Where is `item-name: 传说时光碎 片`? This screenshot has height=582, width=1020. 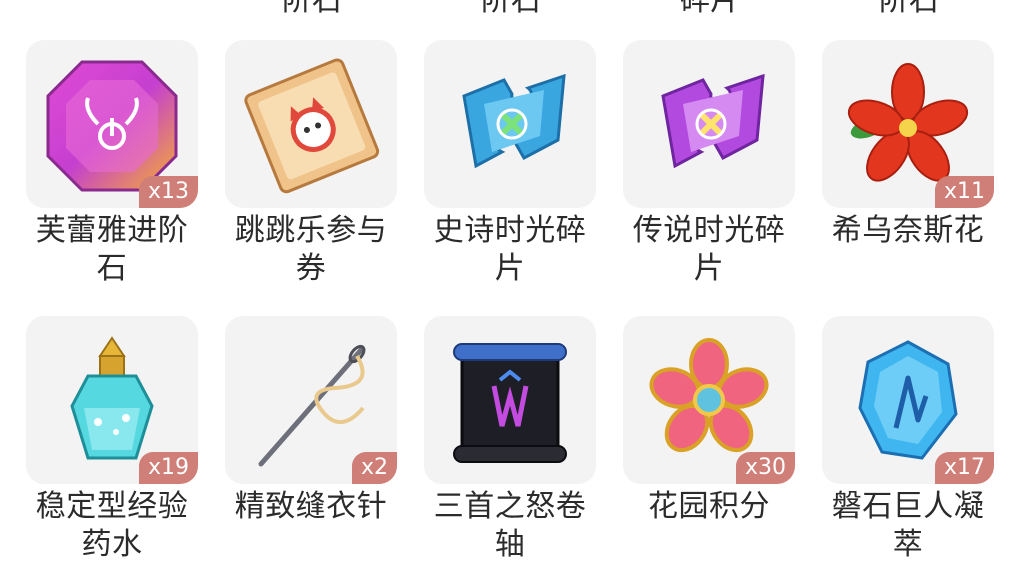
item-name: 传说时光碎 片 is located at coordinates (709, 249).